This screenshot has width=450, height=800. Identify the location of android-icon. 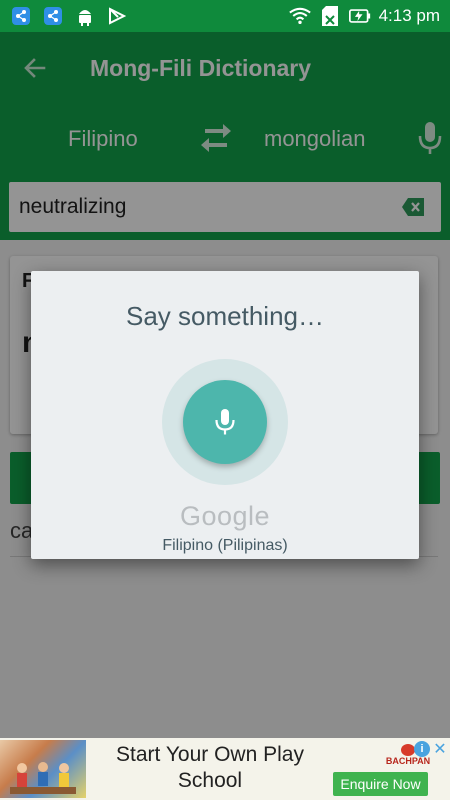
(85, 16).